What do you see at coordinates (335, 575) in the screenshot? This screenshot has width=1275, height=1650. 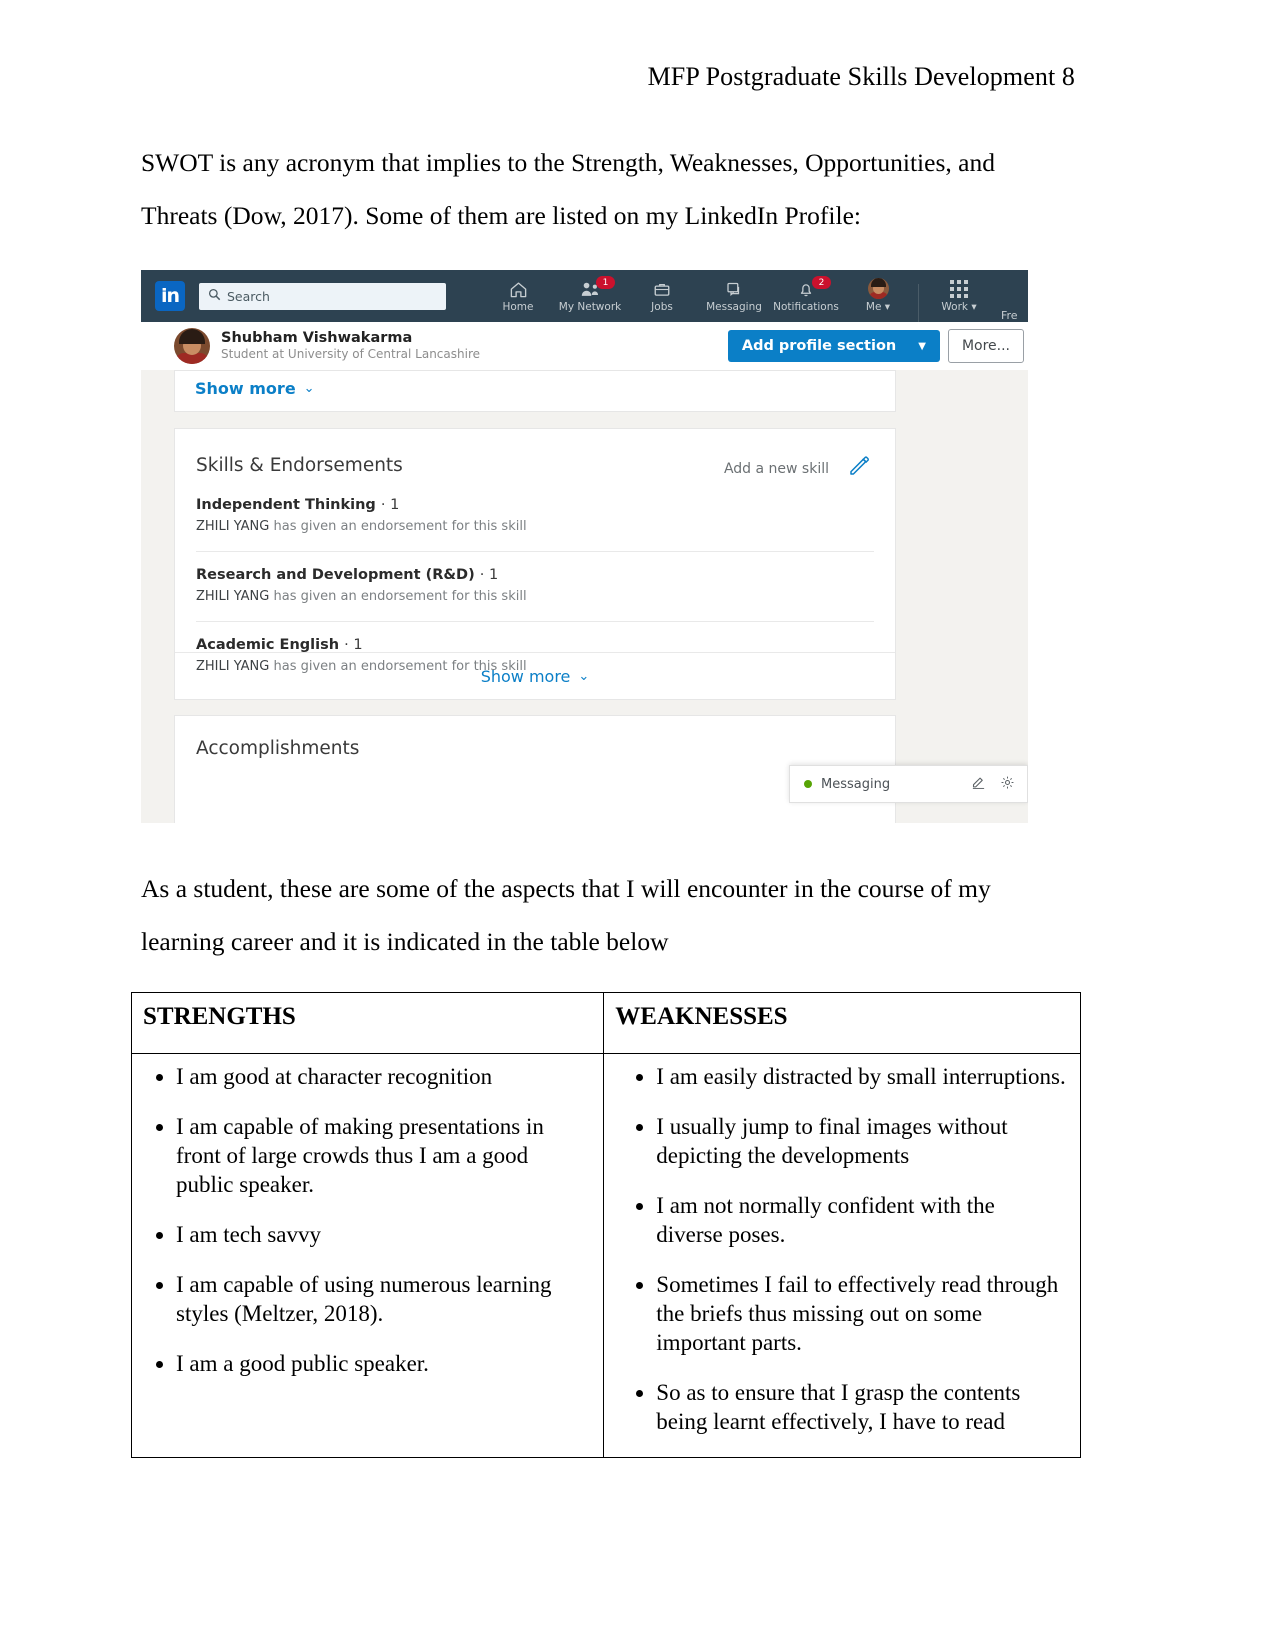 I see `skill-name: Research and Development (R&D)` at bounding box center [335, 575].